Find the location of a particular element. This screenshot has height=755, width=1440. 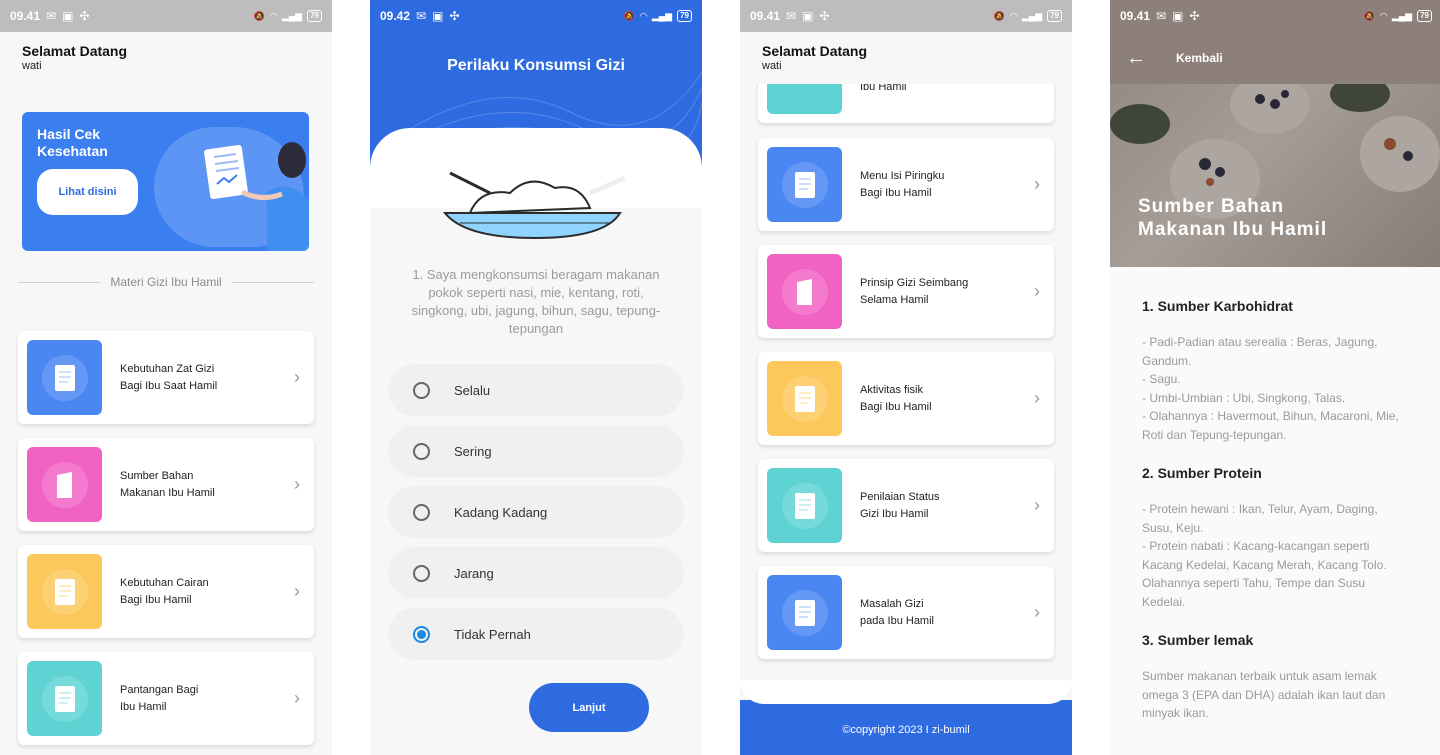

material-card-status-assessment: Penilaian Status Gizi Ibu Hamil › is located at coordinates (906, 505).